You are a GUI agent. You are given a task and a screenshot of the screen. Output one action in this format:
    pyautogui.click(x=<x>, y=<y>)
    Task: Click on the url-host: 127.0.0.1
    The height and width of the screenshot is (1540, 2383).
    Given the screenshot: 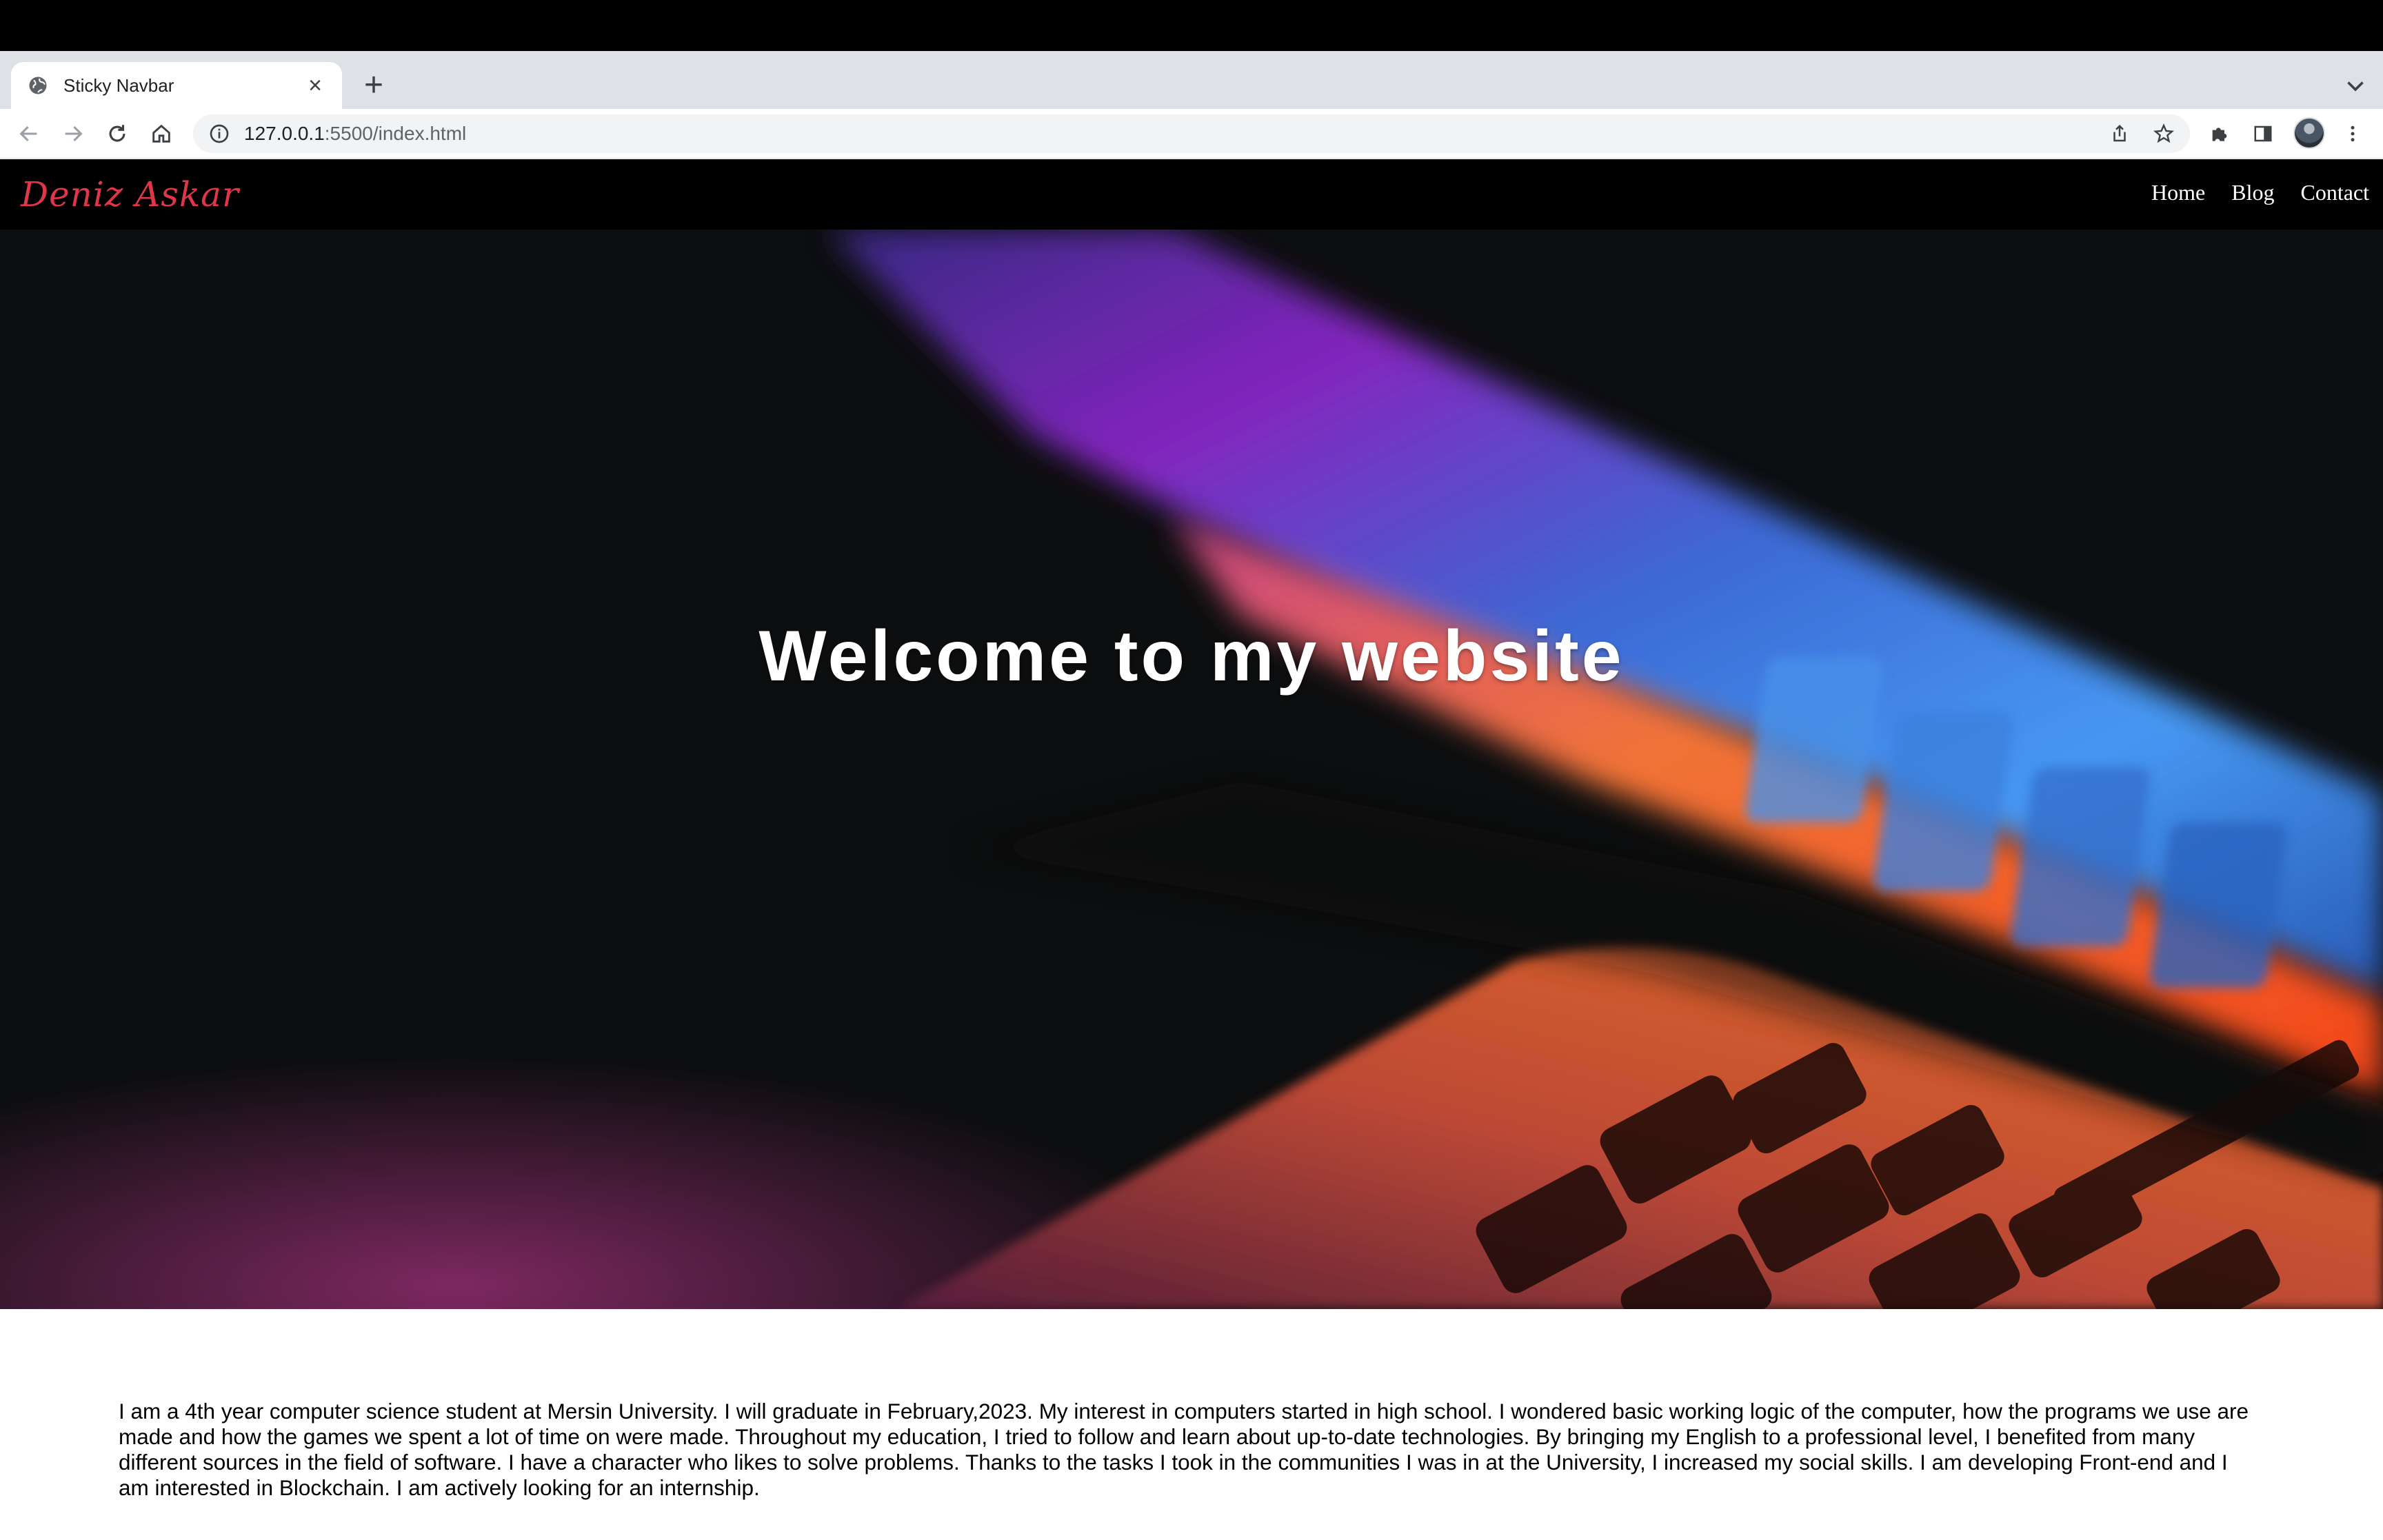 What is the action you would take?
    pyautogui.click(x=284, y=134)
    